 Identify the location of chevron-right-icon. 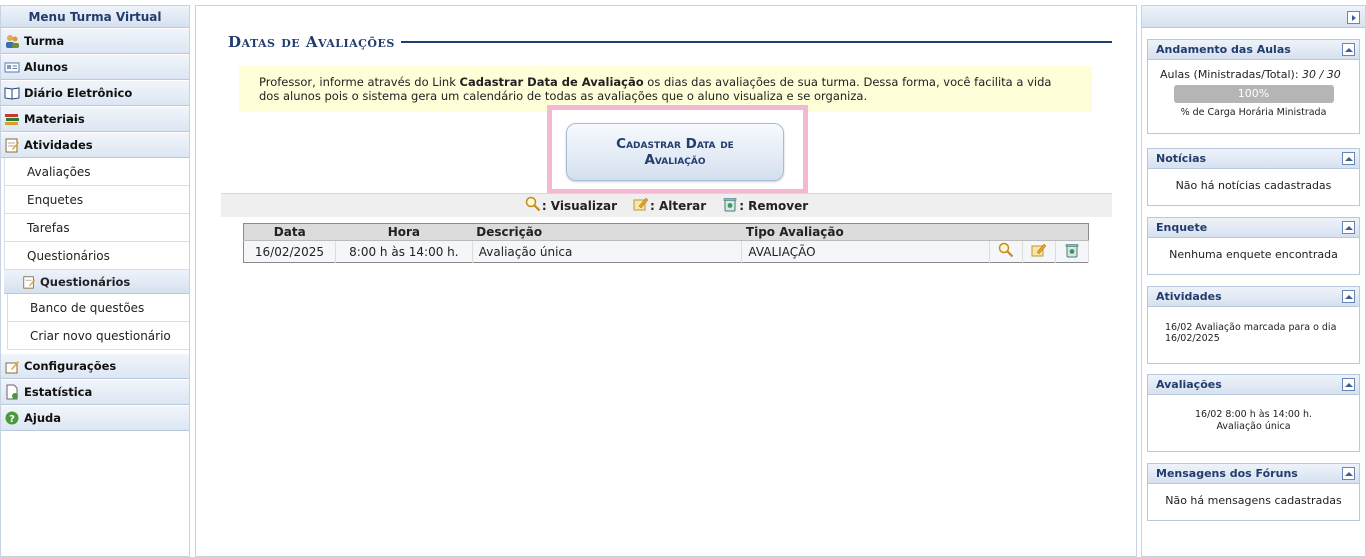
(1353, 17).